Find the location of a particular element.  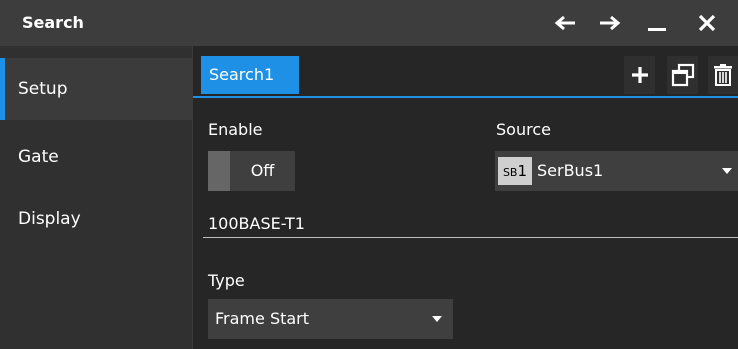

sidebar-item-gate: Gate is located at coordinates (96, 157).